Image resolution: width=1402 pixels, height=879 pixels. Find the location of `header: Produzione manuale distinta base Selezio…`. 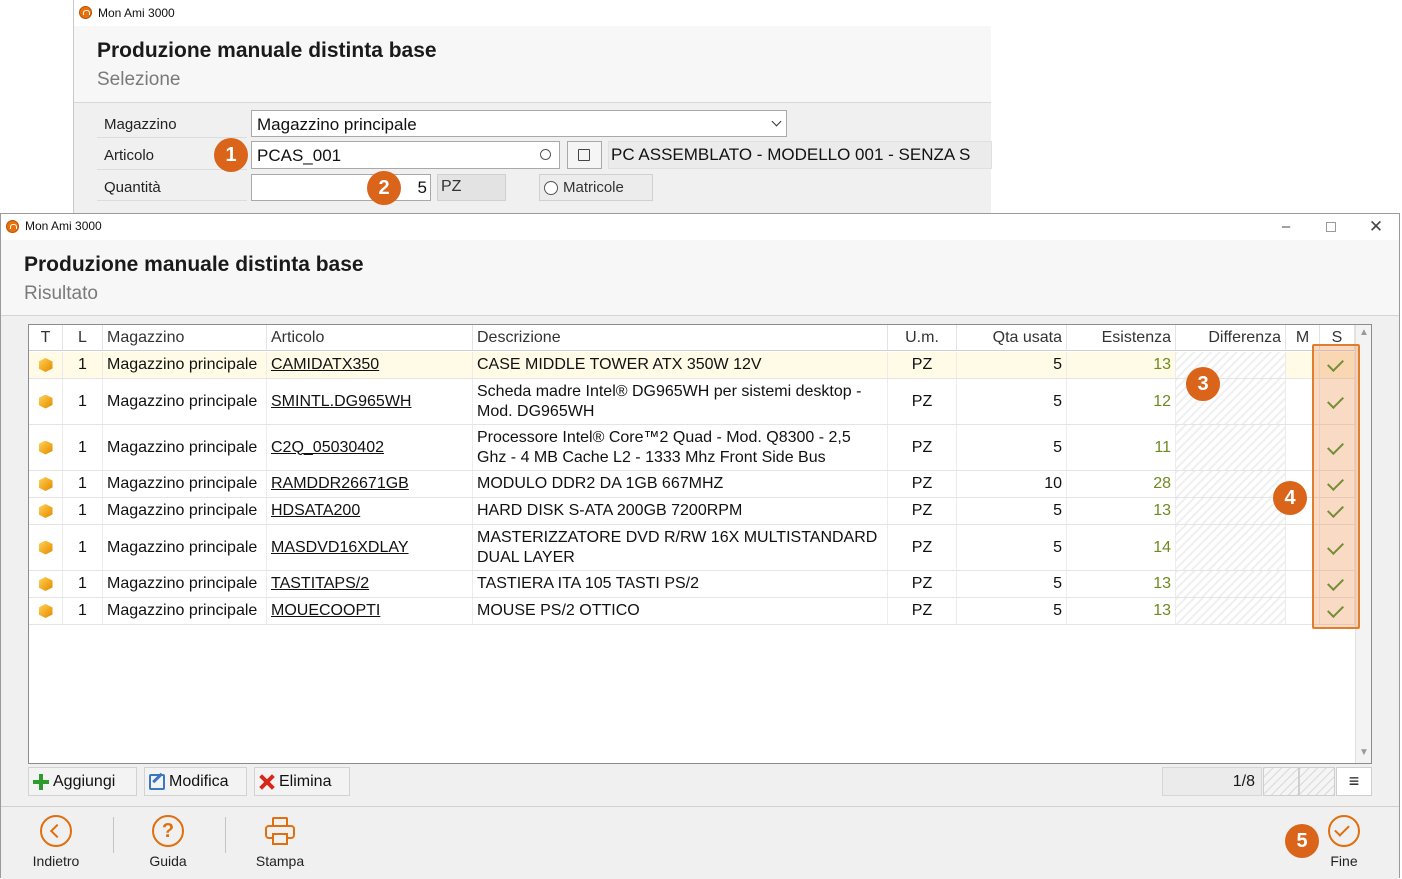

header: Produzione manuale distinta base Selezio… is located at coordinates (532, 64).